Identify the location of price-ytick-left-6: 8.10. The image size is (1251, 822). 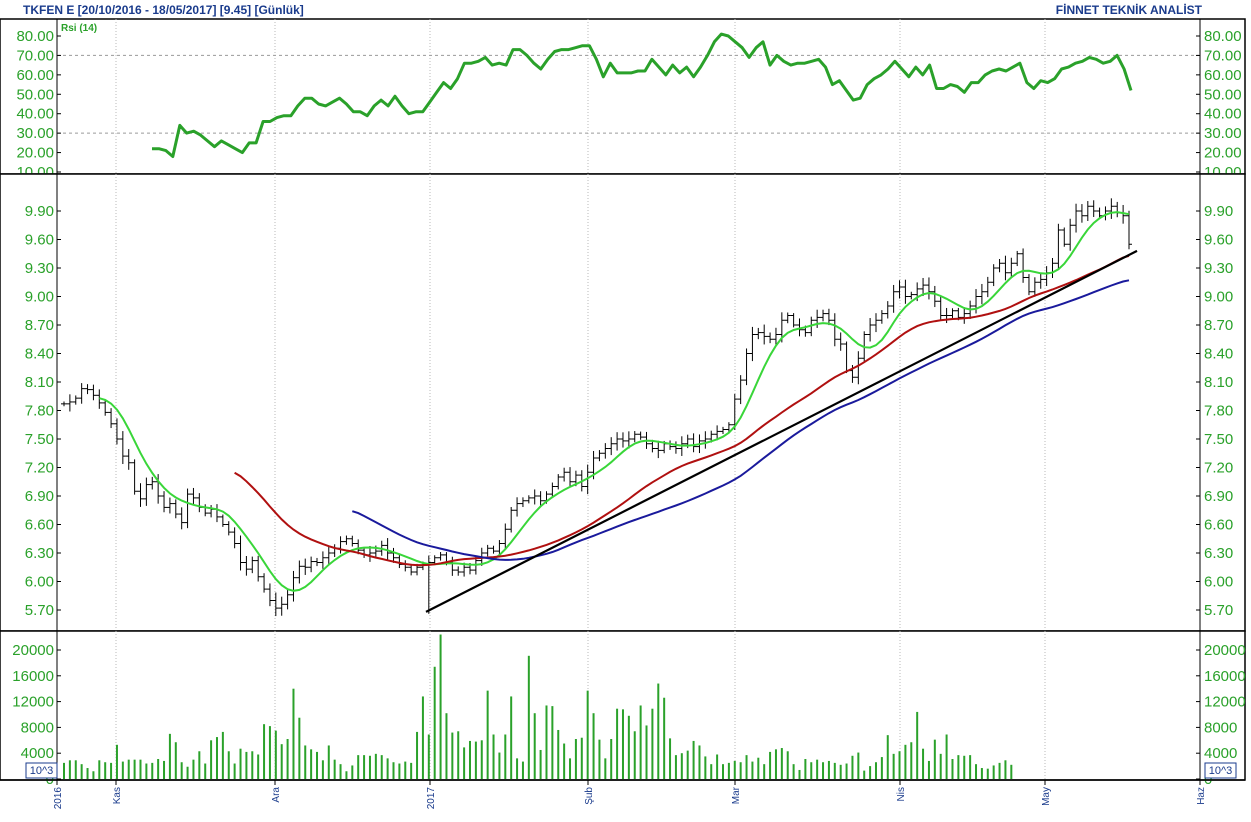
(39, 382).